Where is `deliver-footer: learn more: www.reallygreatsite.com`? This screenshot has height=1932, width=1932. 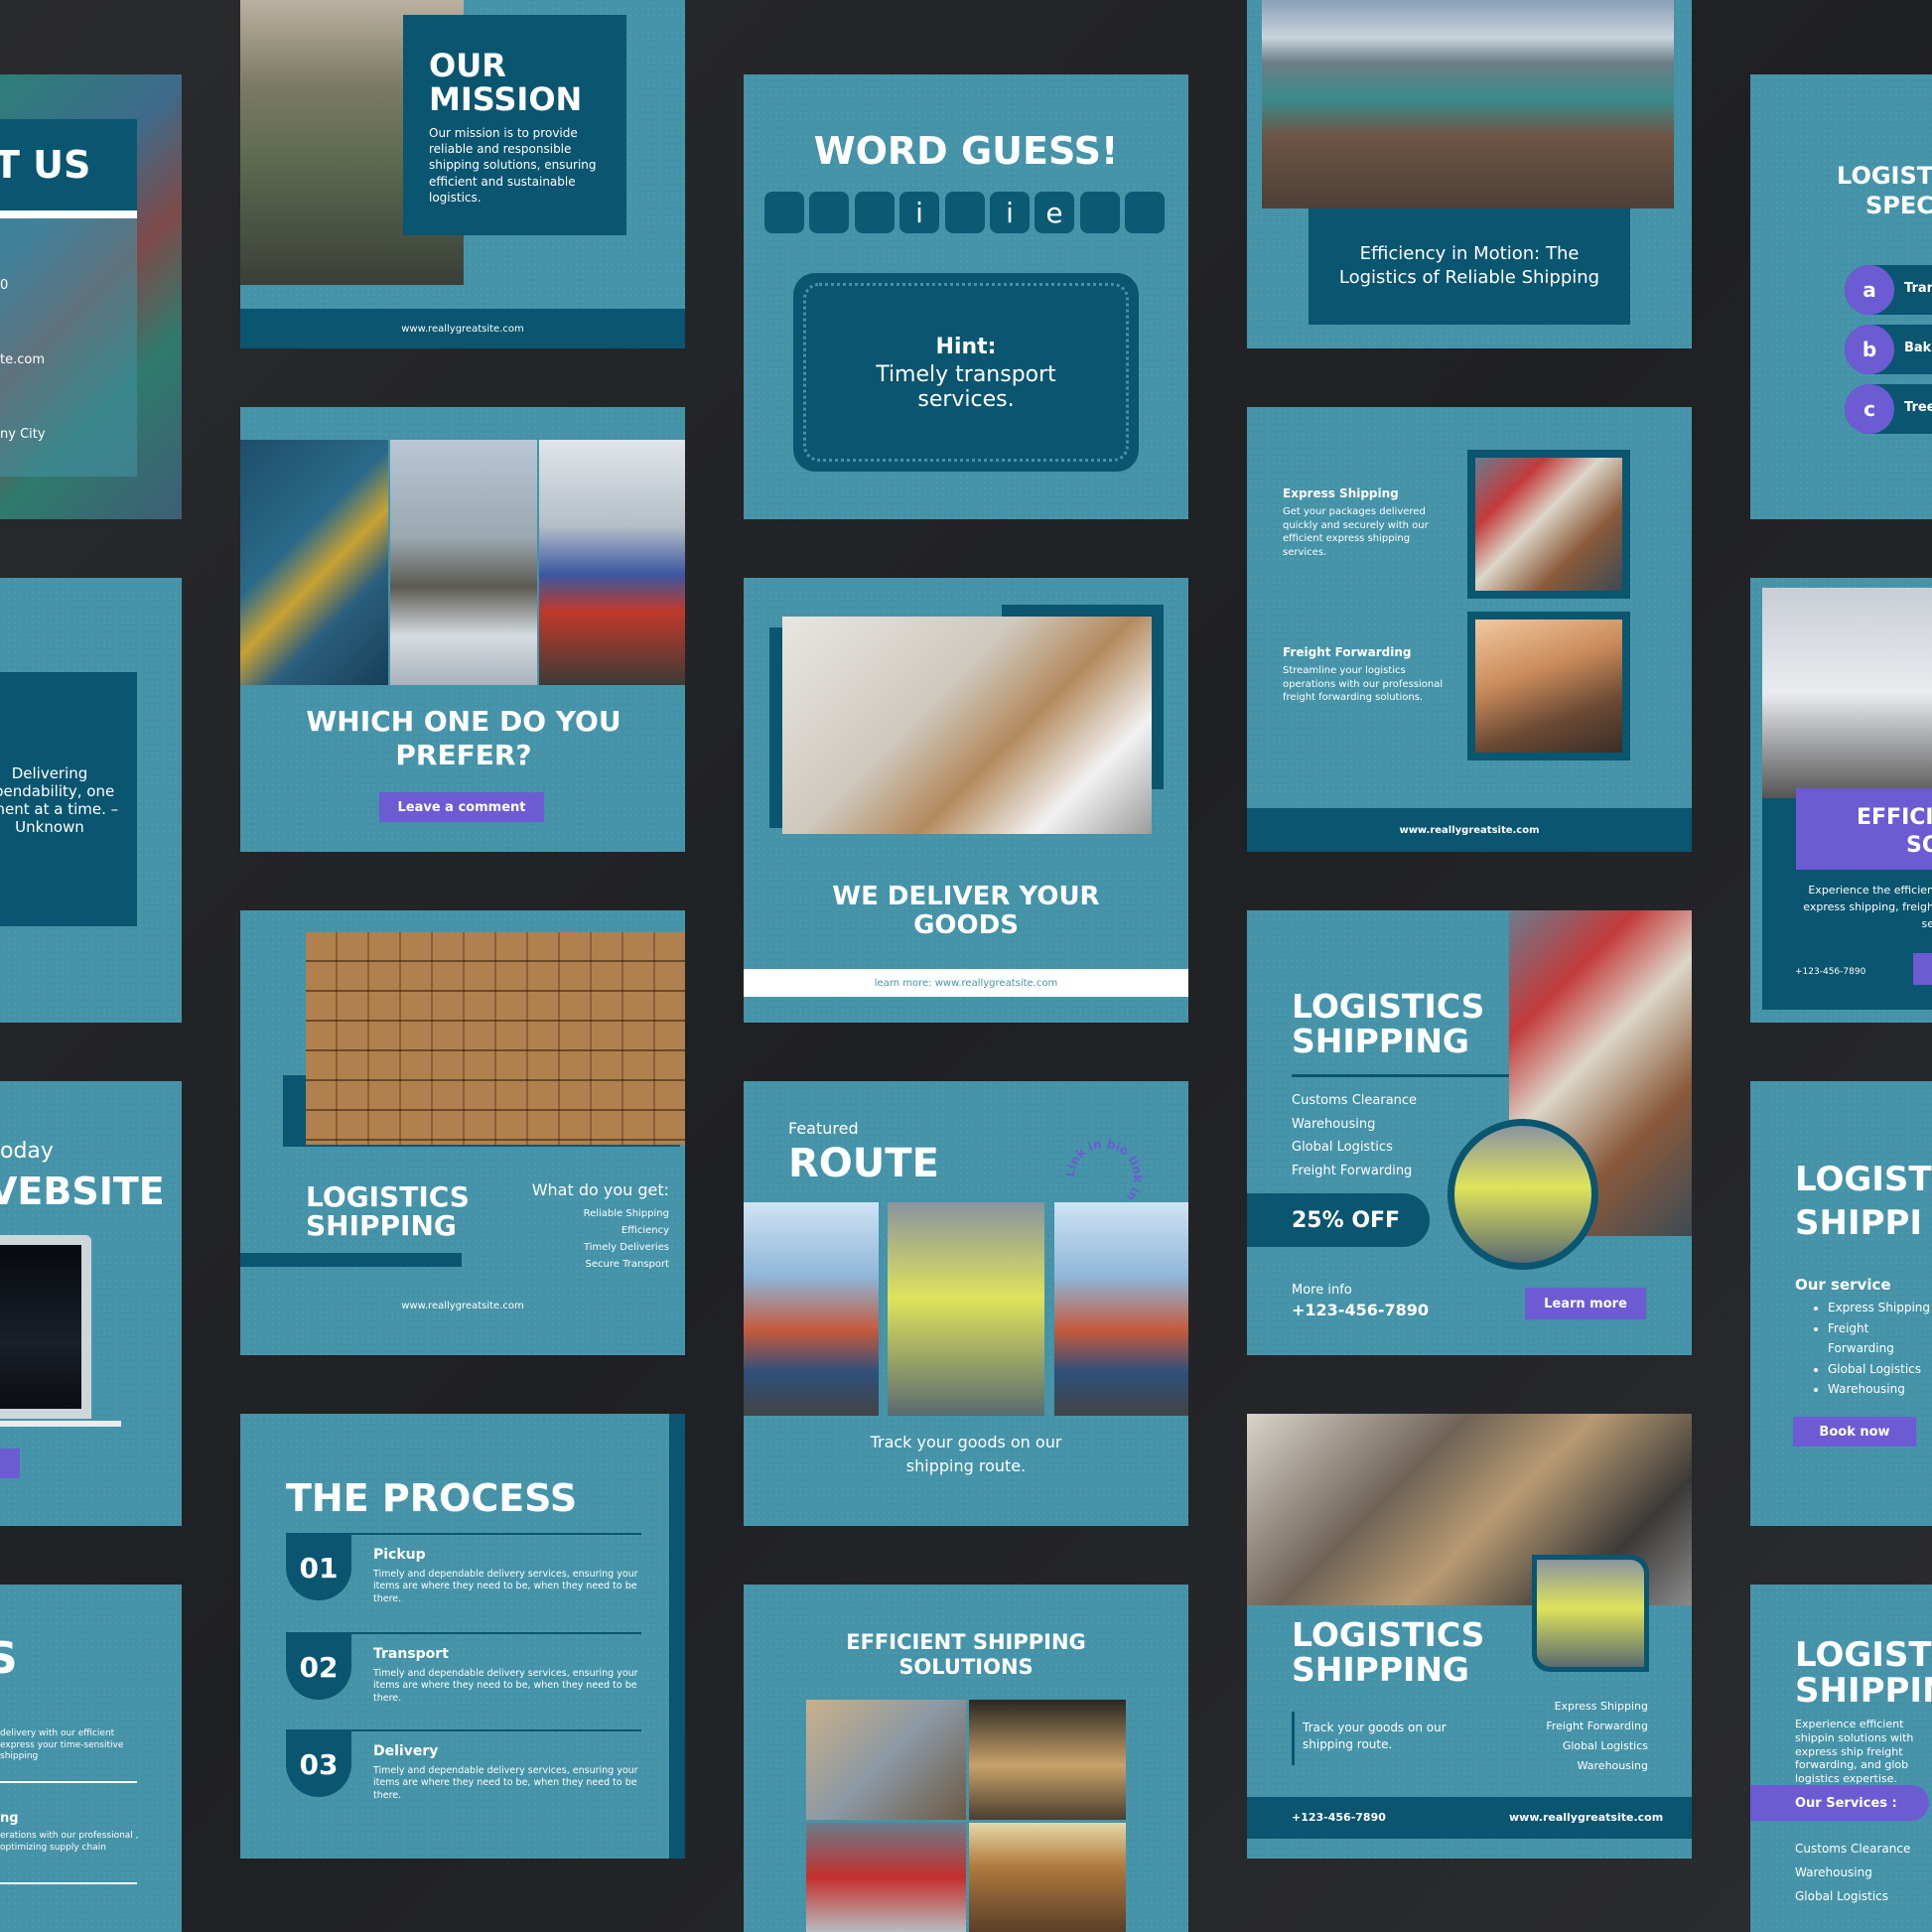 deliver-footer: learn more: www.reallygreatsite.com is located at coordinates (966, 983).